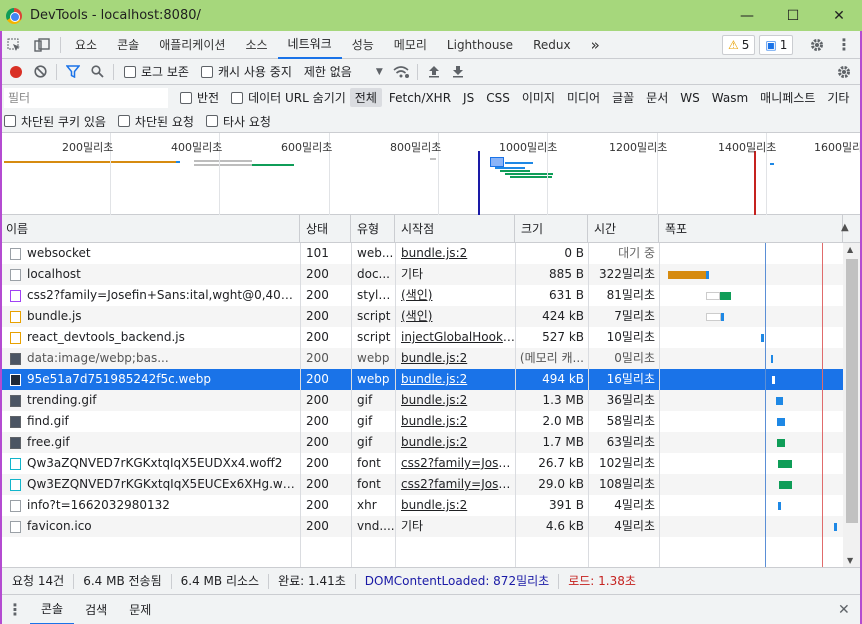  I want to click on sort-arrow-icon: ▲, so click(845, 227).